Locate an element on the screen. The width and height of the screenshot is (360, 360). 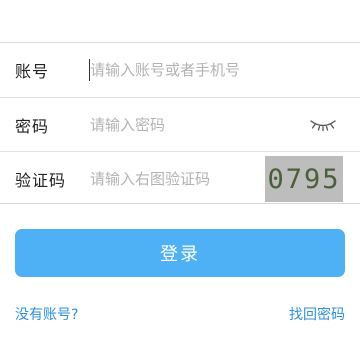
password-label: 密码 is located at coordinates (32, 126).